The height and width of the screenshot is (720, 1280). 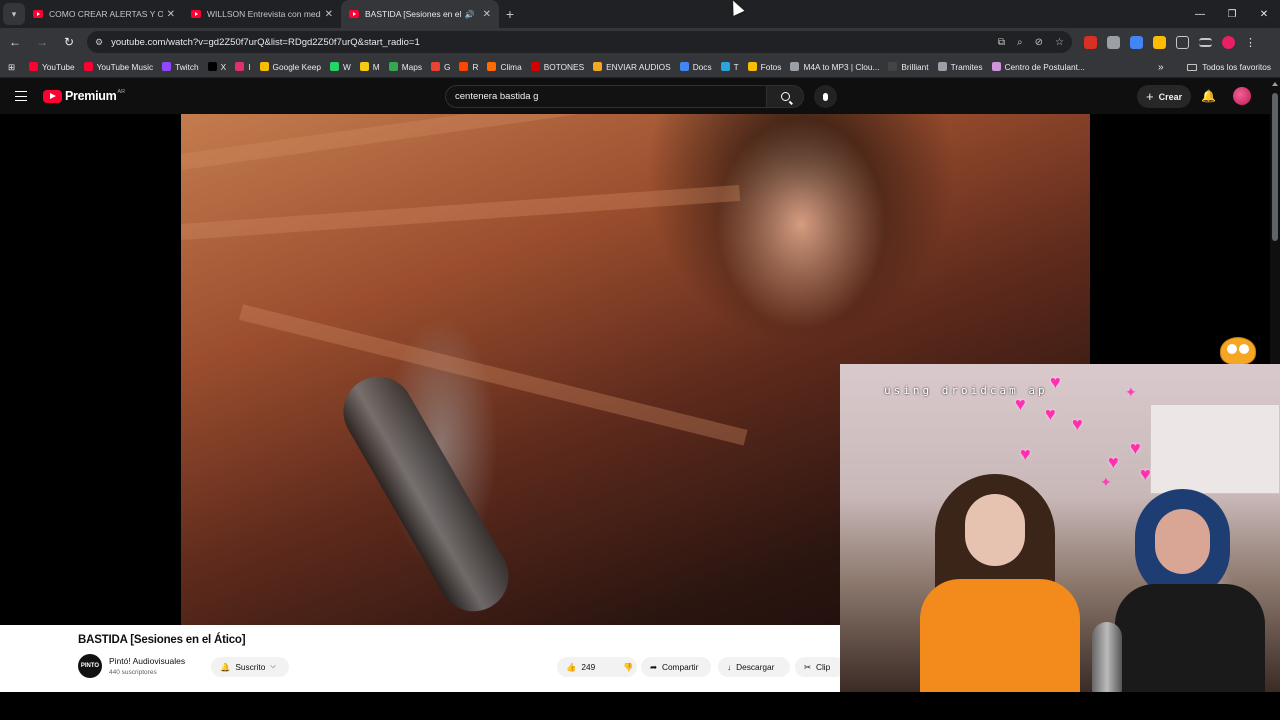 What do you see at coordinates (52, 96) in the screenshot?
I see `youtube-play-icon` at bounding box center [52, 96].